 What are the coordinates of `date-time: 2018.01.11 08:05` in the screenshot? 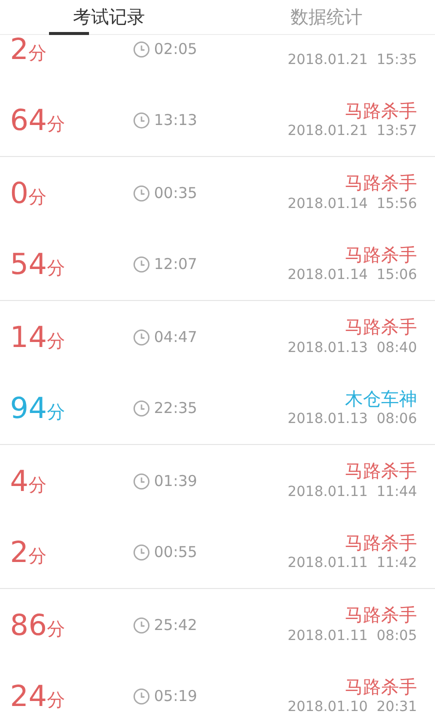 It's located at (352, 635).